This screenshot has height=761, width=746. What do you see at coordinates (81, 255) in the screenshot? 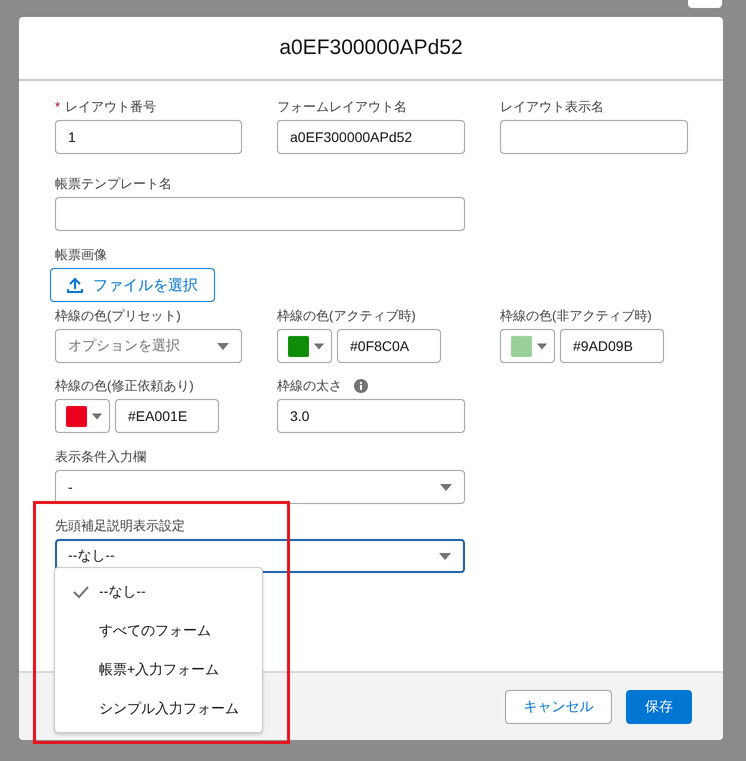
I see `field-label: 帳票画像` at bounding box center [81, 255].